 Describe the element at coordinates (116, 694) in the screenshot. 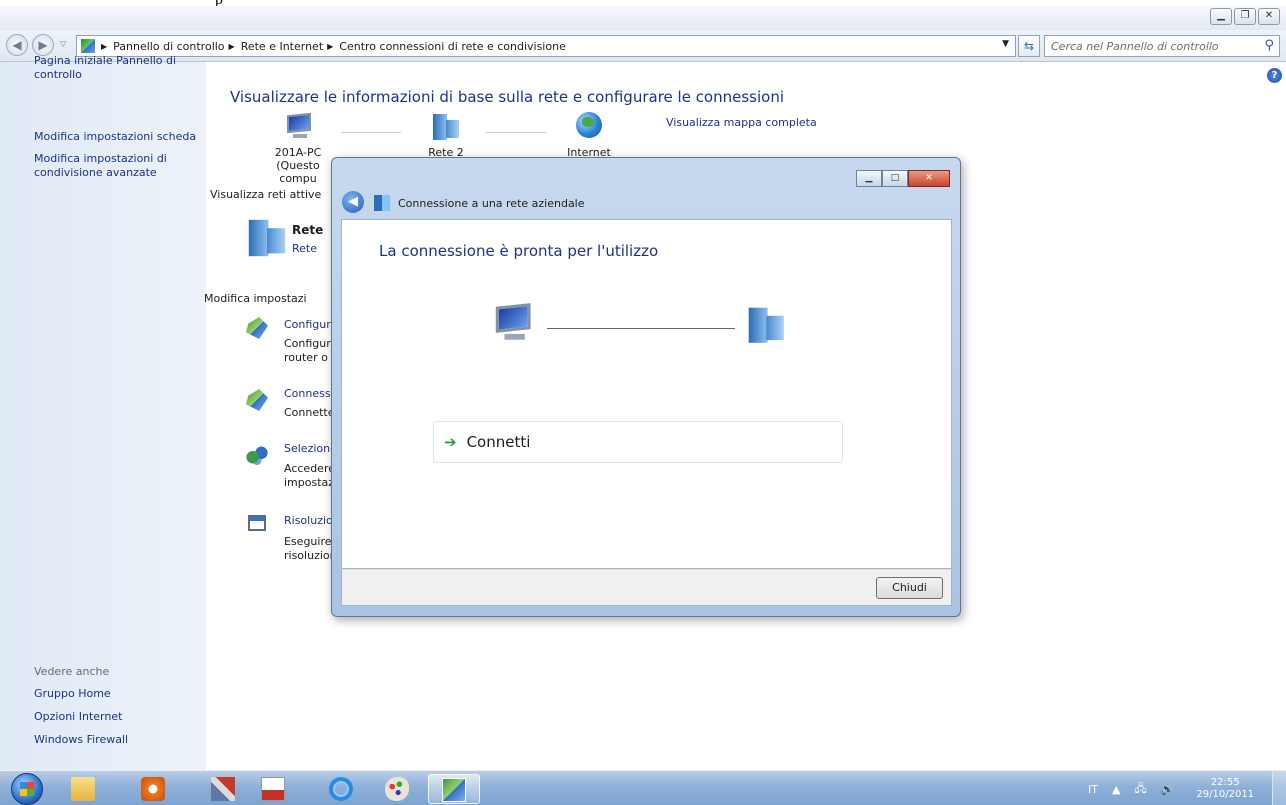

I see `sidebar-link-homegroup: Gruppo Home` at that location.